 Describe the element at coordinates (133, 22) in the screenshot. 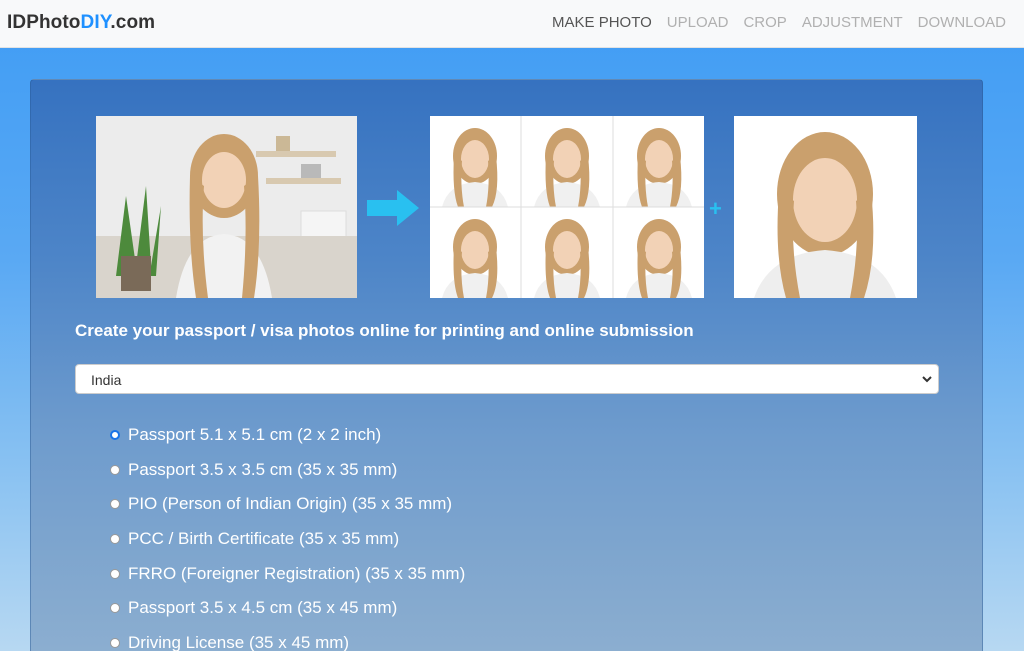

I see `brand-part-3: .com` at that location.